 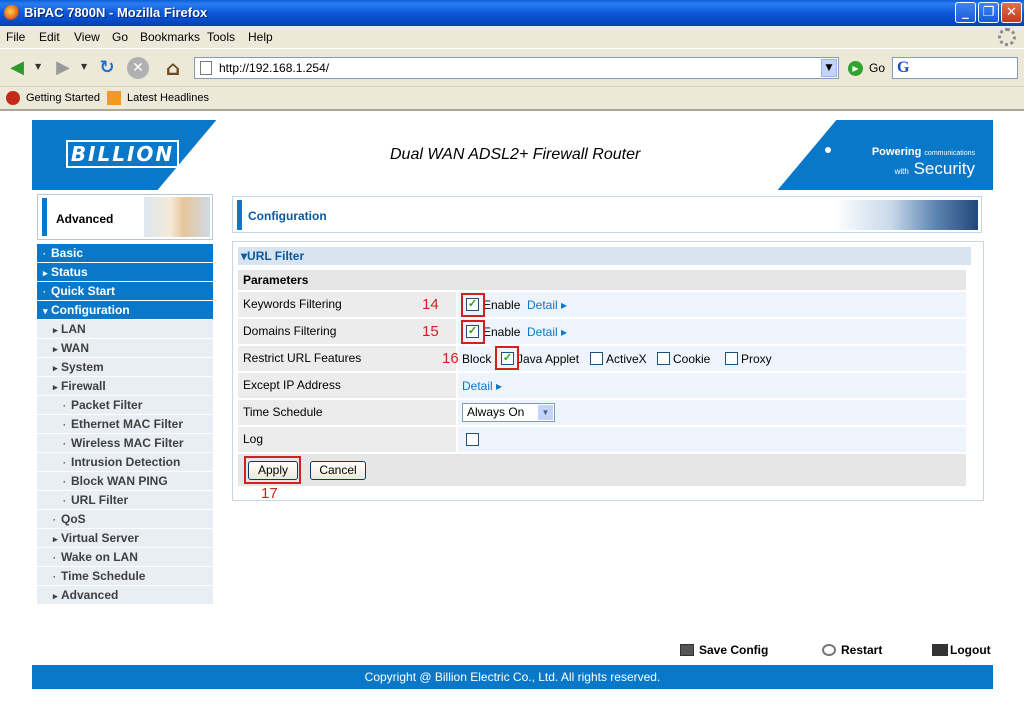 What do you see at coordinates (508, 412) in the screenshot?
I see `time-schedule-select: Always On ▼` at bounding box center [508, 412].